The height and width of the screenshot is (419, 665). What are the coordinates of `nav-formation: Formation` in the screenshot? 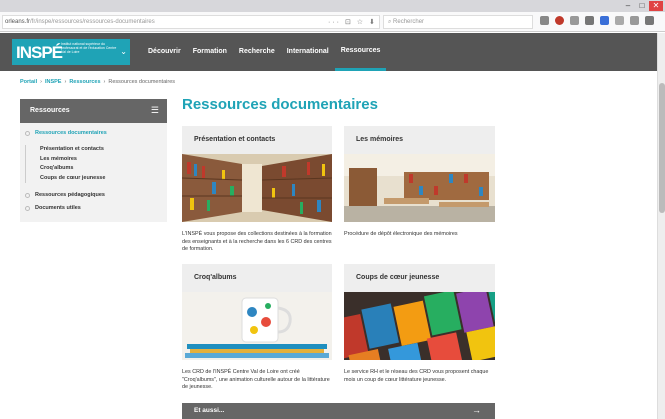 It's located at (210, 52).